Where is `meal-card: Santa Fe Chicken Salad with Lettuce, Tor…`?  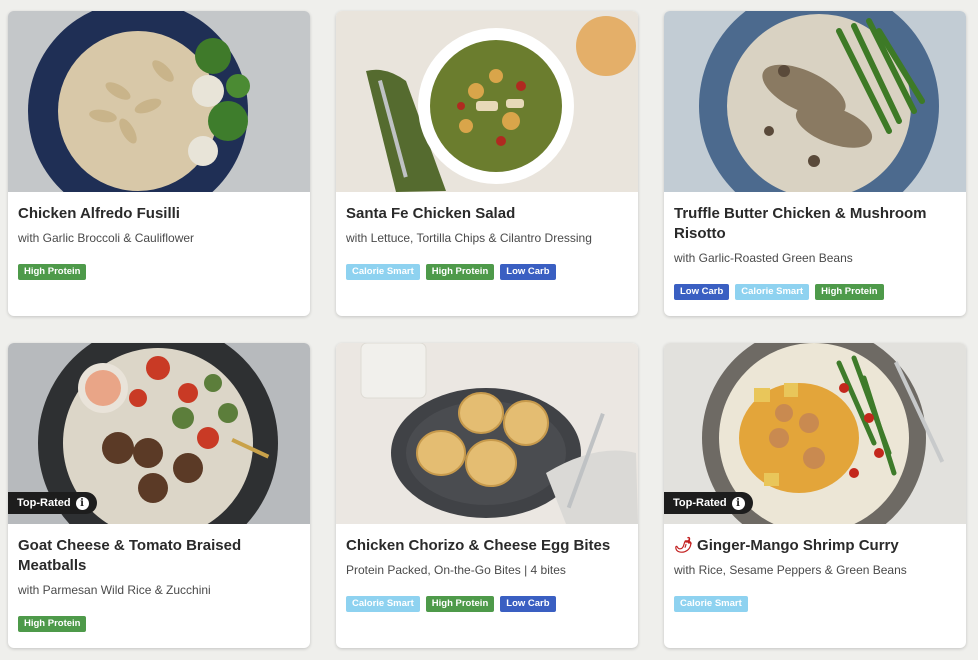 meal-card: Santa Fe Chicken Salad with Lettuce, Tor… is located at coordinates (487, 163).